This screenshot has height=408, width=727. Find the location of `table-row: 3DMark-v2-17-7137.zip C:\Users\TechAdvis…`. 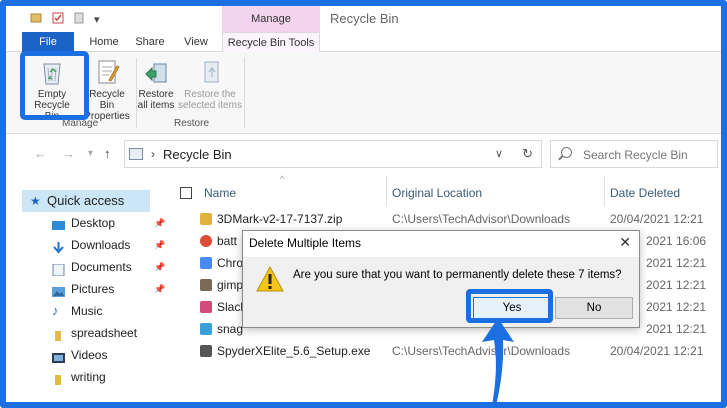

table-row: 3DMark-v2-17-7137.zip C:\Users\TechAdvis… is located at coordinates (446, 219).